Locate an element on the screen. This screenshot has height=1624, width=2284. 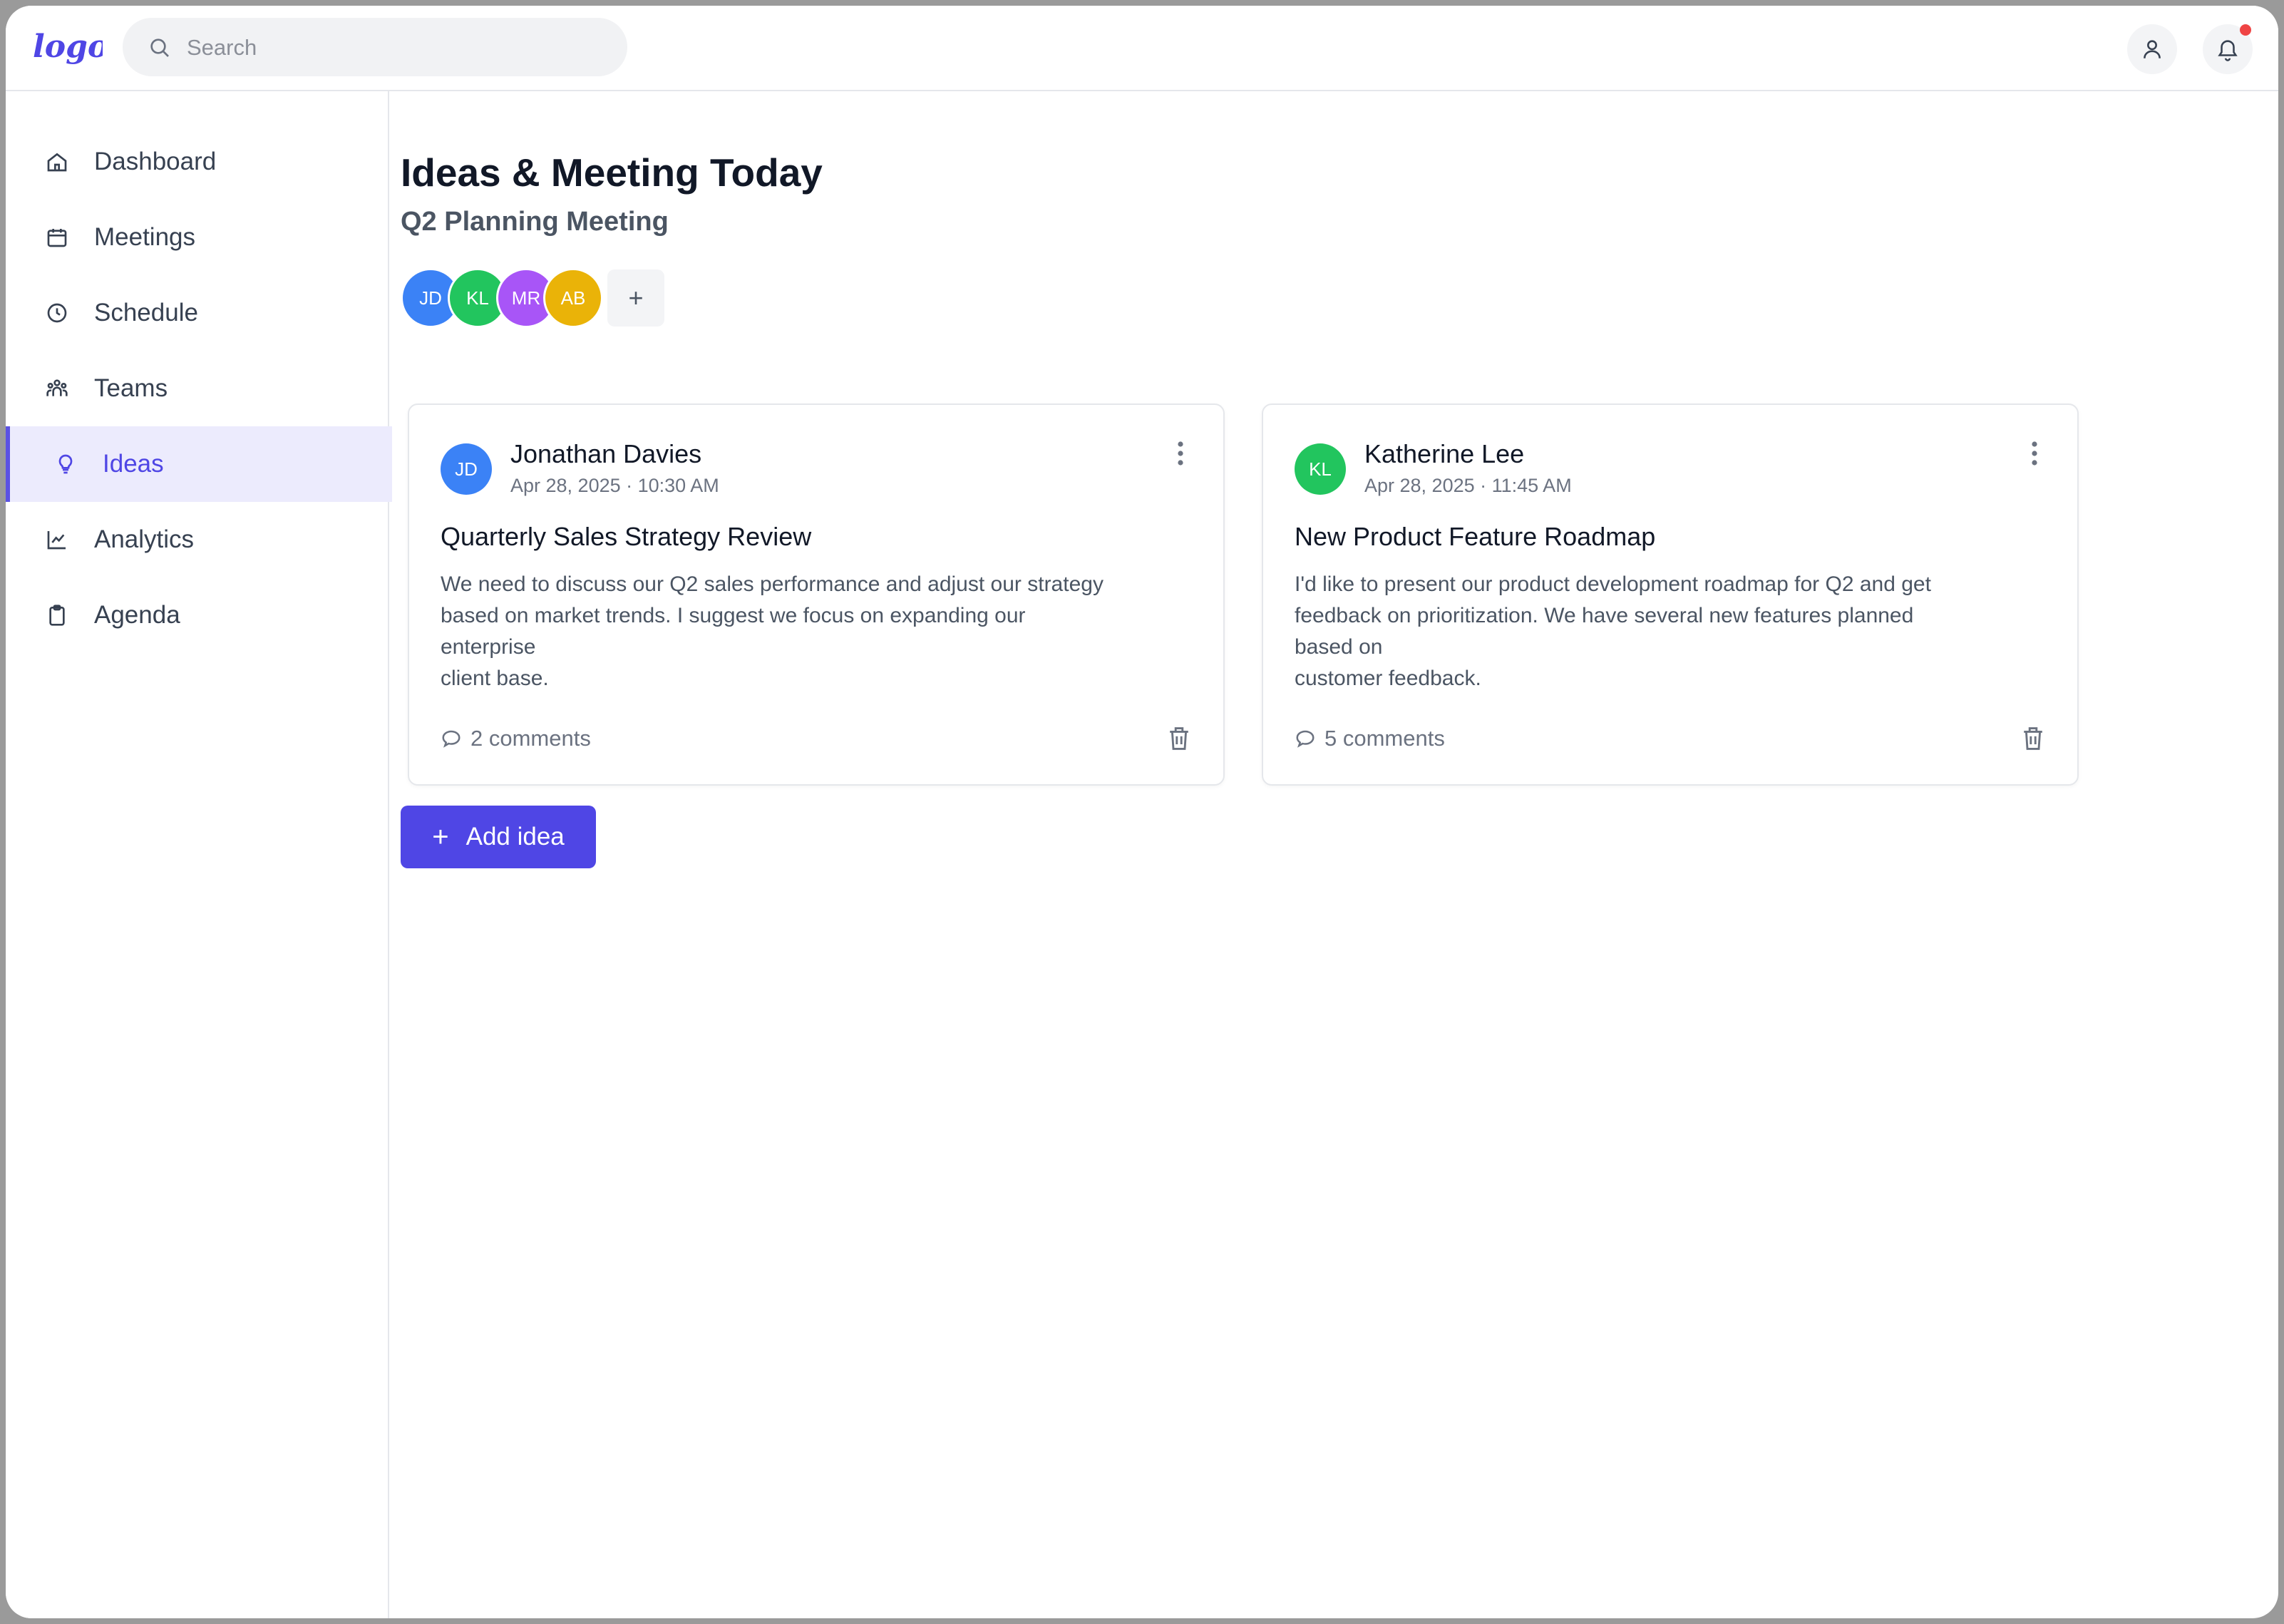
participant-avatar-ab: AB is located at coordinates (573, 298).